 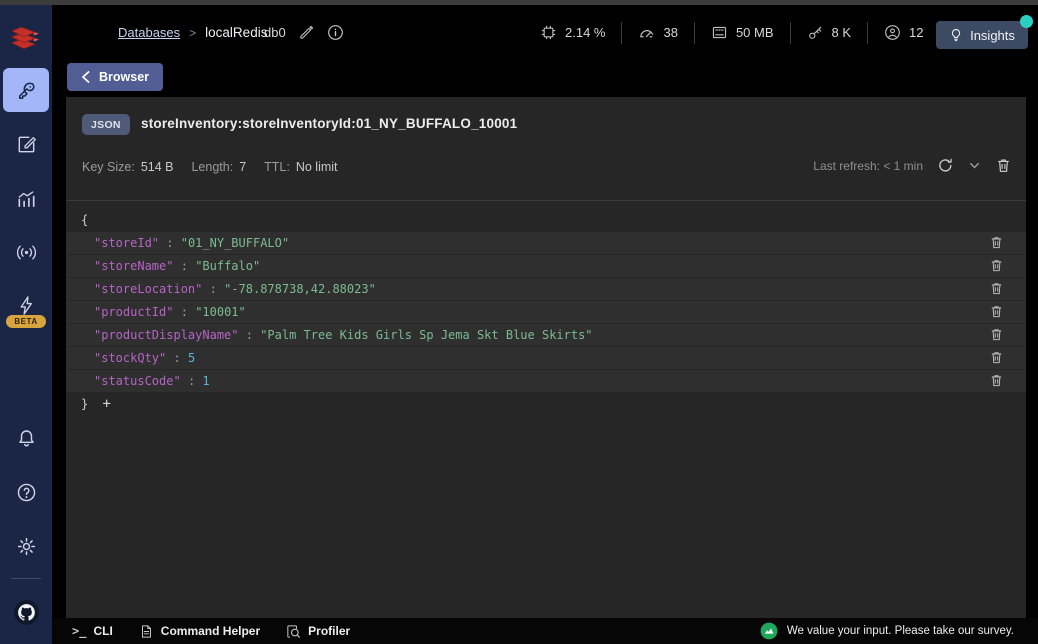 I want to click on sidebar-item-browser, so click(x=26, y=90).